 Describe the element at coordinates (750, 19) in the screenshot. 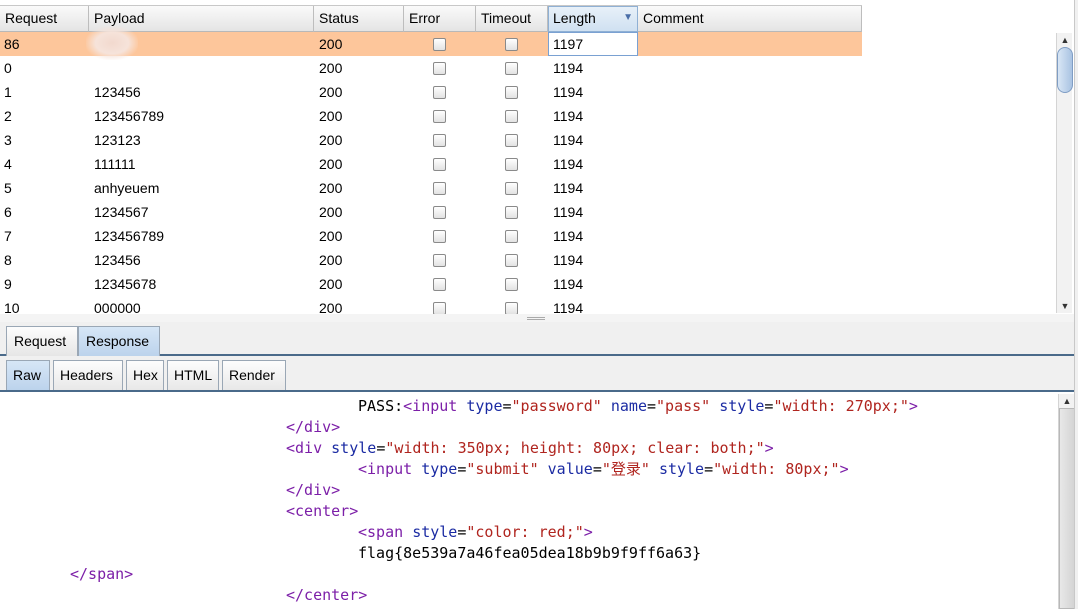

I see `column-header-comment: Comment` at that location.